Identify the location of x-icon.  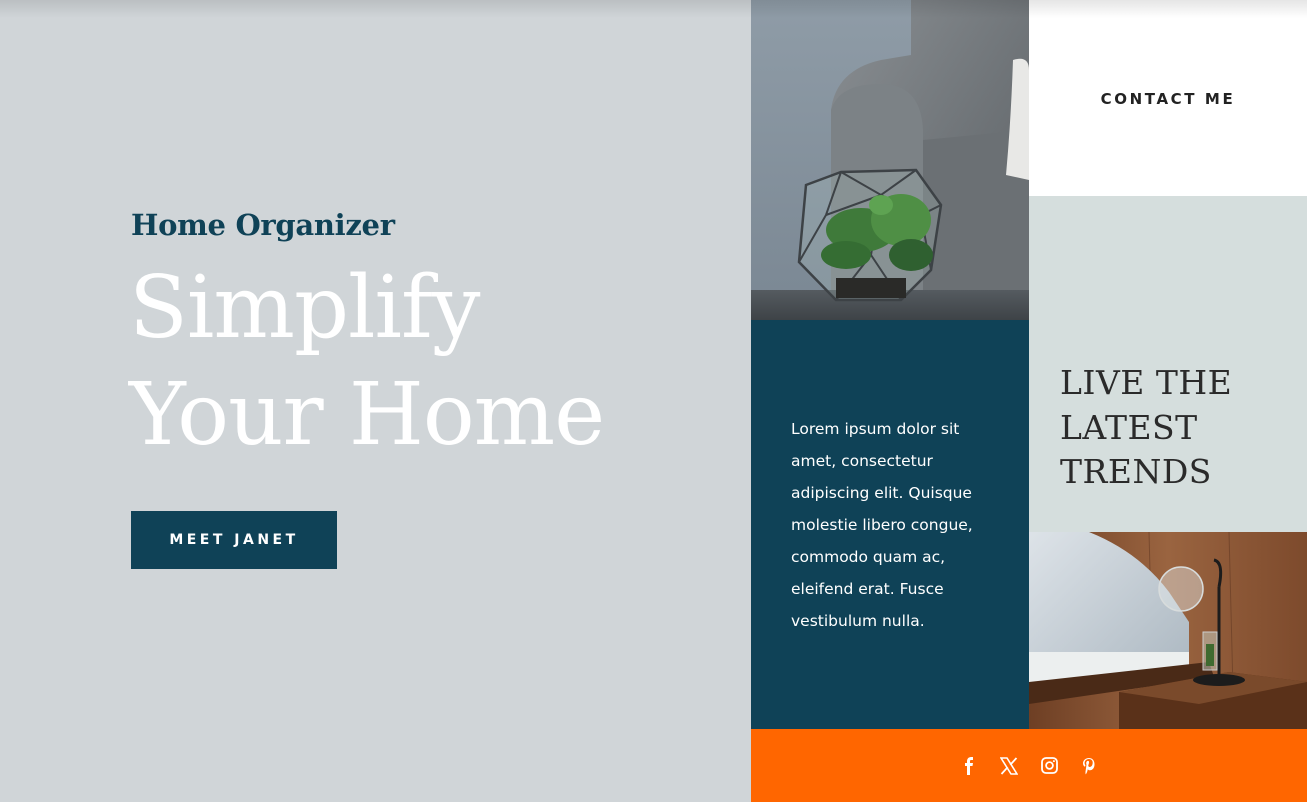
(1009, 766).